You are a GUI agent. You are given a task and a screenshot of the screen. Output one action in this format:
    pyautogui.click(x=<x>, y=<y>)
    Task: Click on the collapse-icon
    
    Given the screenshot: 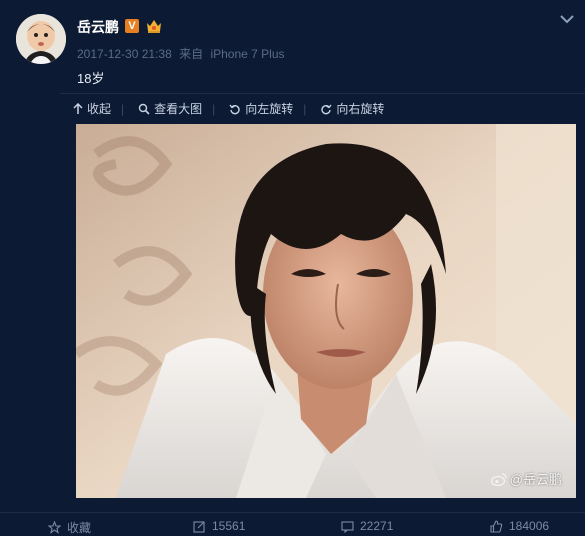 What is the action you would take?
    pyautogui.click(x=78, y=108)
    